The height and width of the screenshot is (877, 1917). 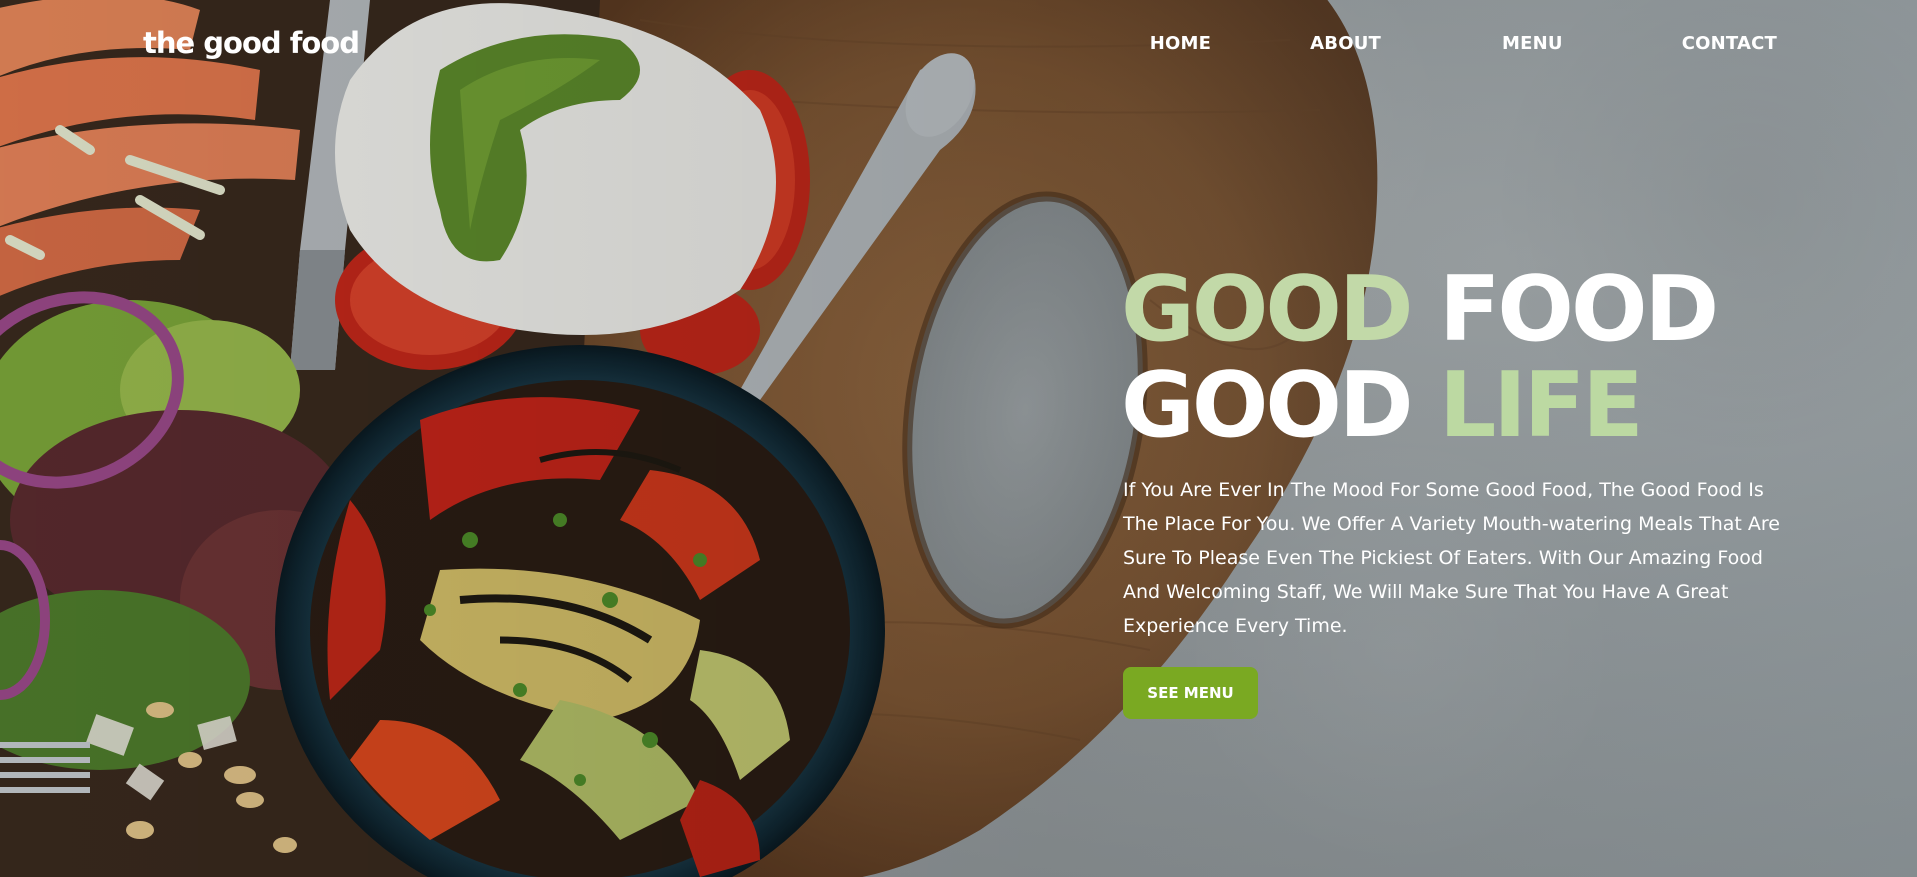 What do you see at coordinates (1345, 43) in the screenshot?
I see `nav-about-link: ABOUT` at bounding box center [1345, 43].